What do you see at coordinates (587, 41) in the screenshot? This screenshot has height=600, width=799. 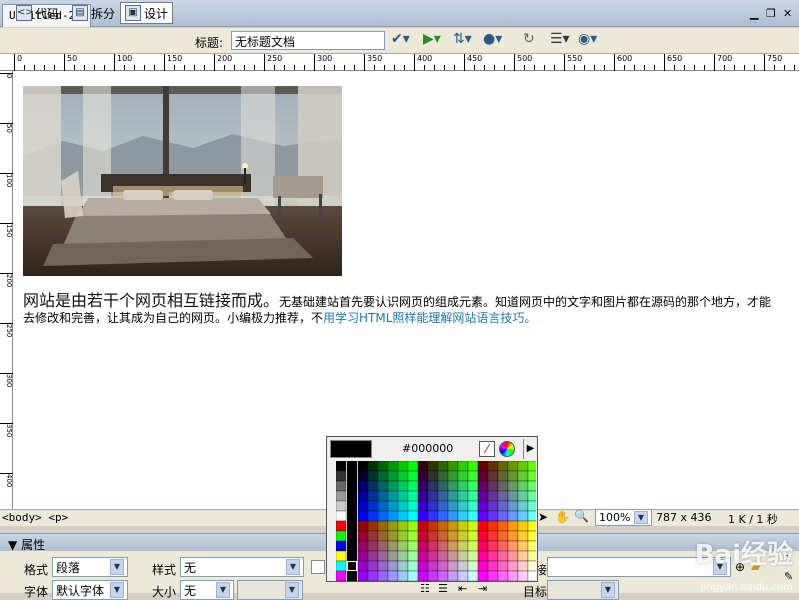 I see `visual-aids-icon: ◉▾` at bounding box center [587, 41].